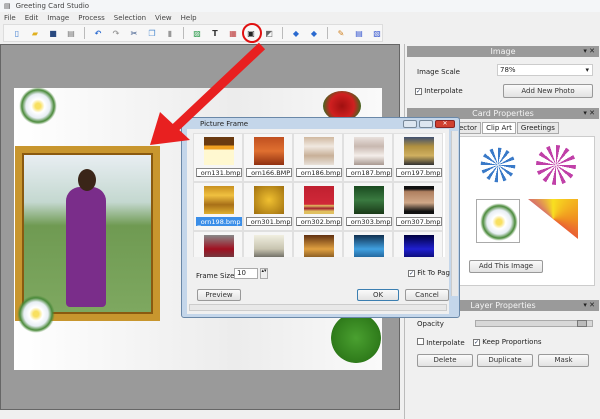 The width and height of the screenshot is (600, 419). I want to click on cut-icon: ✂, so click(134, 33).